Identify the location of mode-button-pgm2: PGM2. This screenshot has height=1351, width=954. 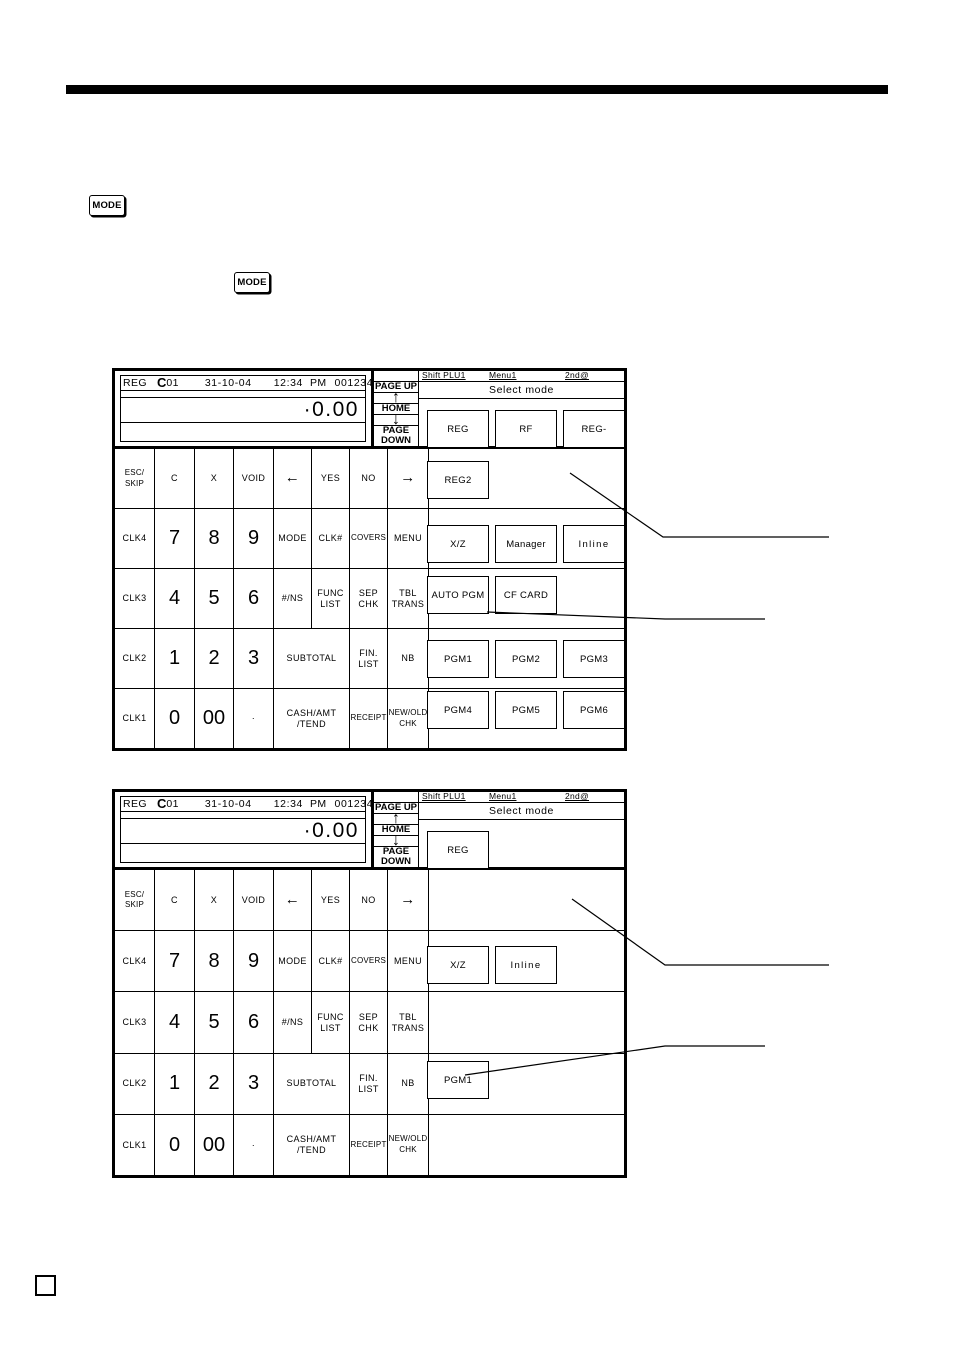
(526, 659).